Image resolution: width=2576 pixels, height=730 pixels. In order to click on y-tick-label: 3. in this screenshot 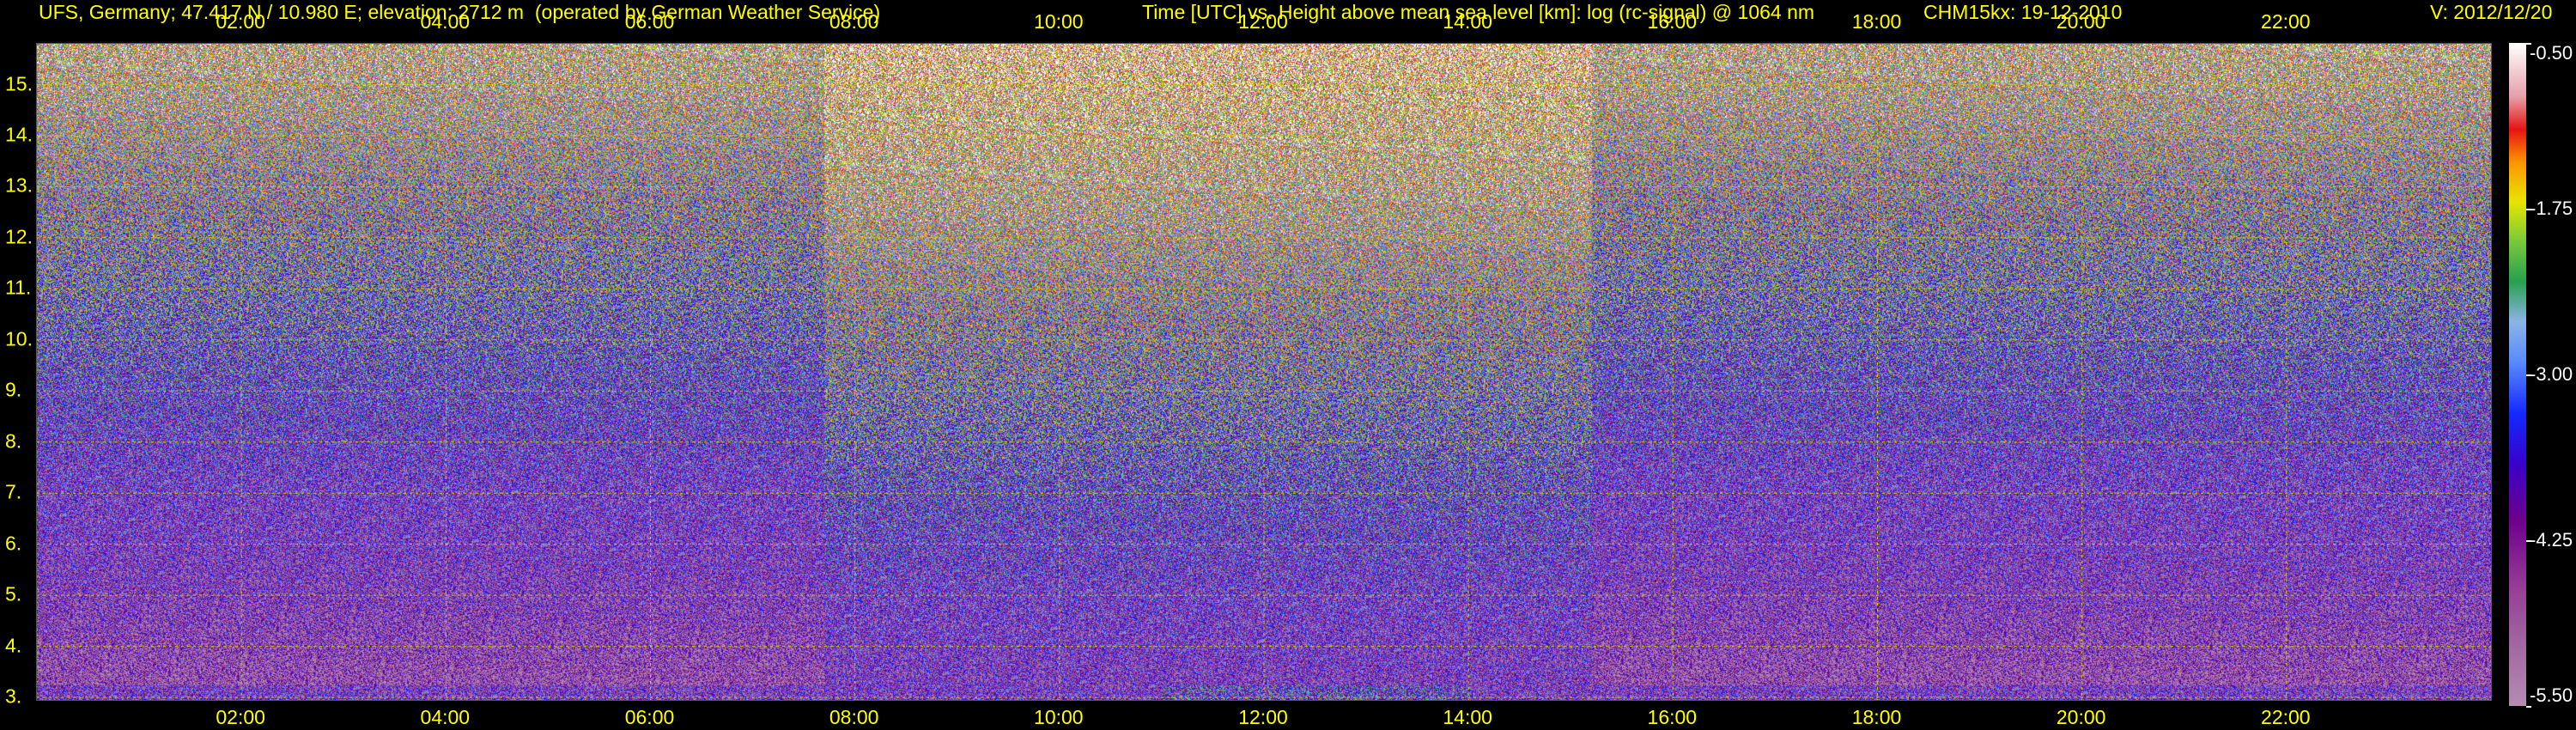, I will do `click(13, 696)`.